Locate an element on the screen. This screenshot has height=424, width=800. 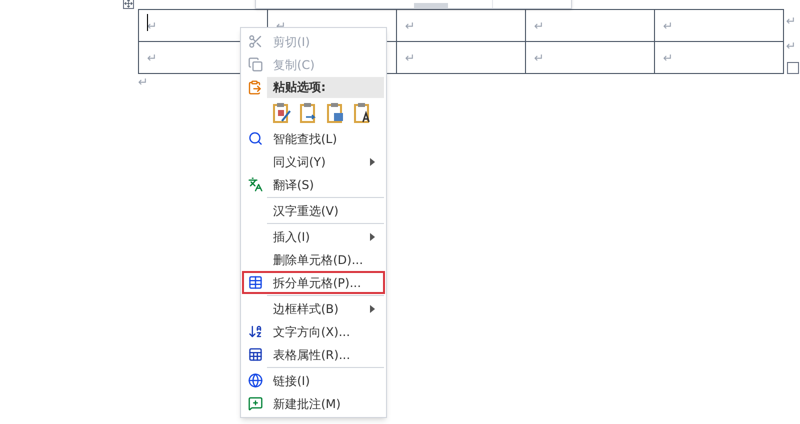
table-move-handle-icon is located at coordinates (128, 4).